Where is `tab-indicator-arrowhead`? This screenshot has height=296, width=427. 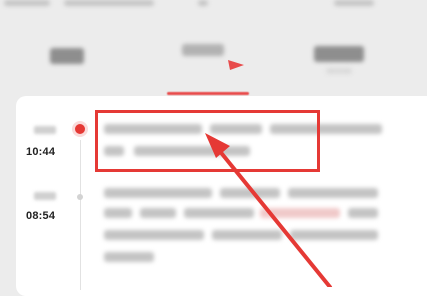 tab-indicator-arrowhead is located at coordinates (236, 65).